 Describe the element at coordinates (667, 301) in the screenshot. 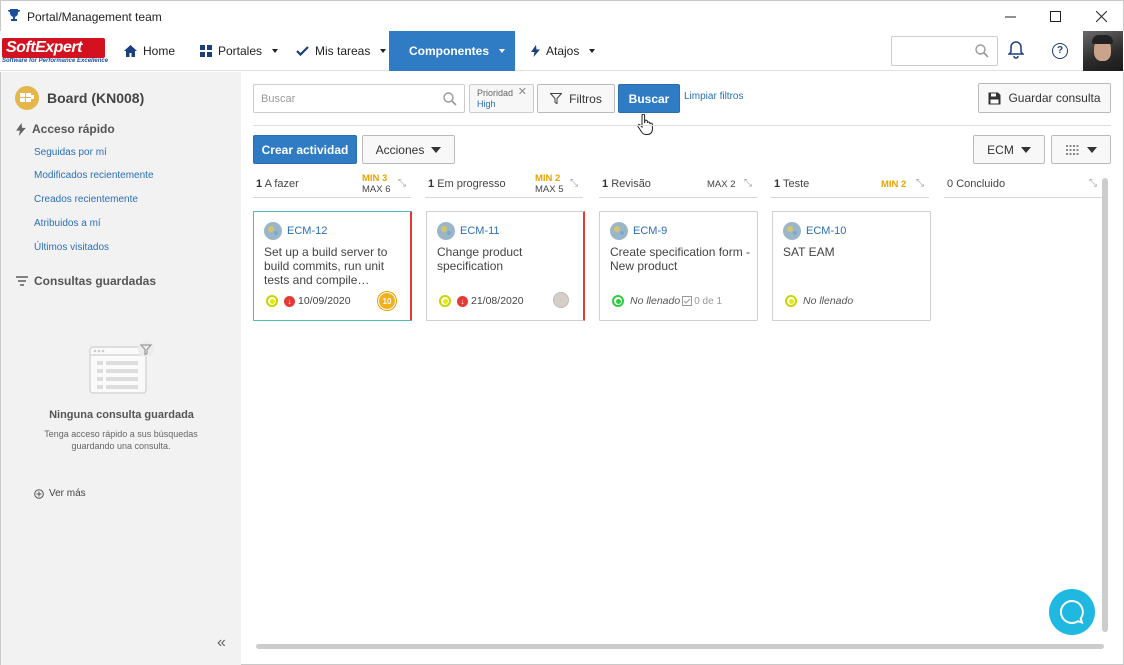

I see `card-footer: No llenado 0 de 1` at that location.